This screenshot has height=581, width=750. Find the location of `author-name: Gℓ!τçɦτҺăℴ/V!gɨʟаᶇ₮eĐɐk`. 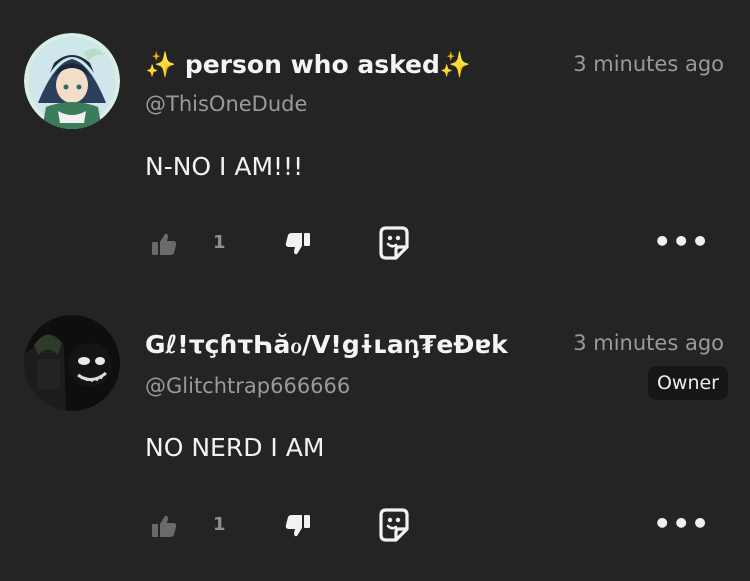

author-name: Gℓ!τçɦτҺăℴ/V!gɨʟаᶇ₮eĐɐk is located at coordinates (342, 345).